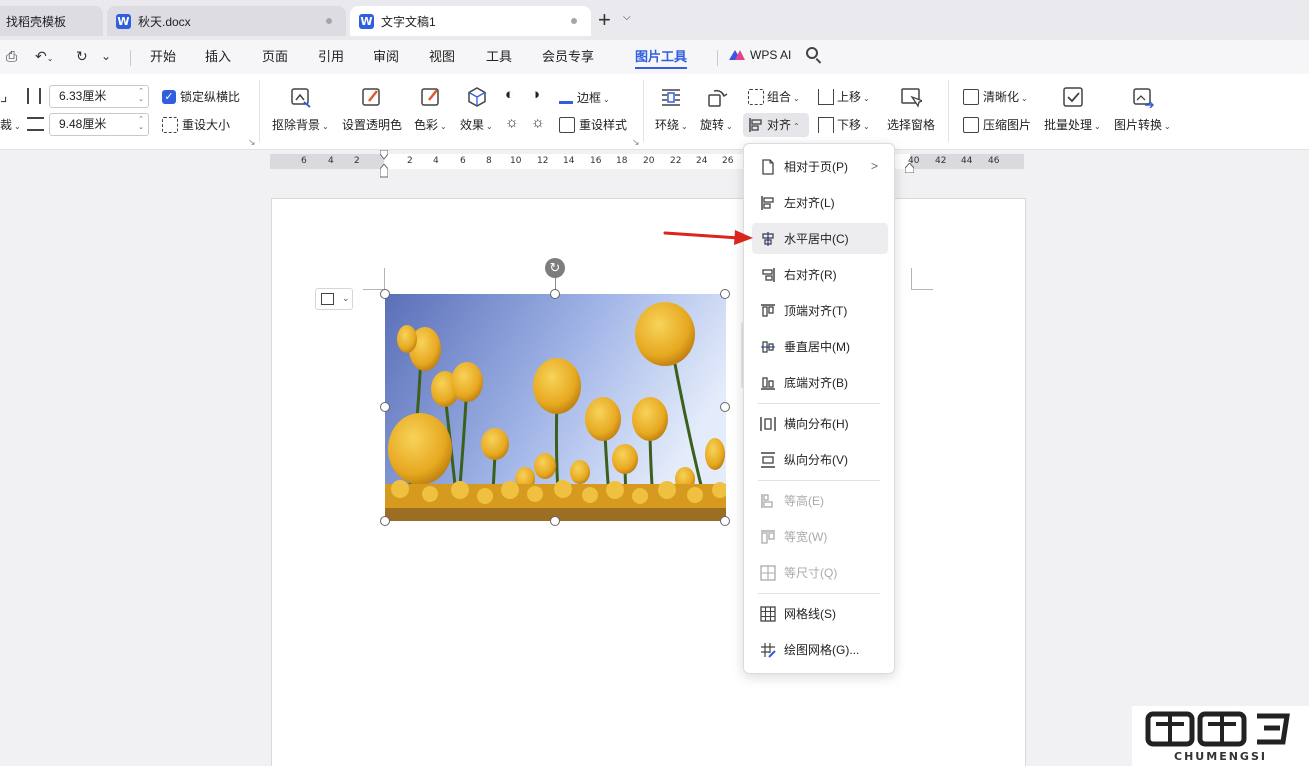 The image size is (1309, 766). Describe the element at coordinates (971, 97) in the screenshot. I see `sharpen-icon` at that location.